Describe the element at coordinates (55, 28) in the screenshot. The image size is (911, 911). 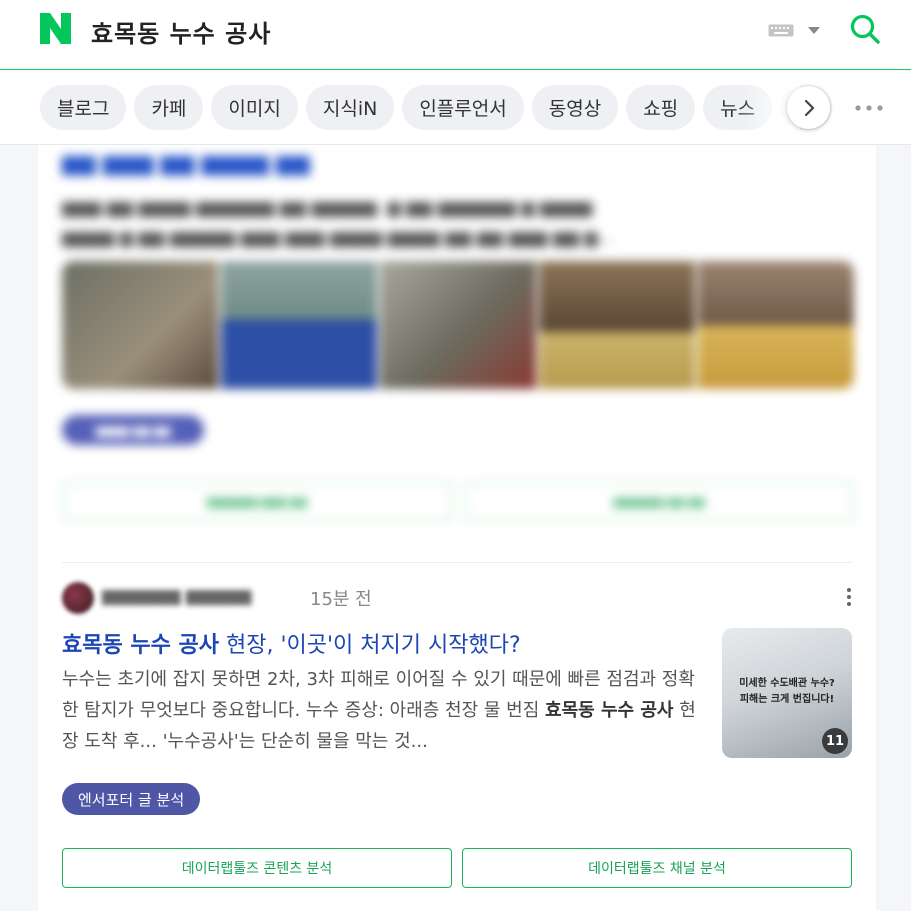
I see `naver-logo-icon` at that location.